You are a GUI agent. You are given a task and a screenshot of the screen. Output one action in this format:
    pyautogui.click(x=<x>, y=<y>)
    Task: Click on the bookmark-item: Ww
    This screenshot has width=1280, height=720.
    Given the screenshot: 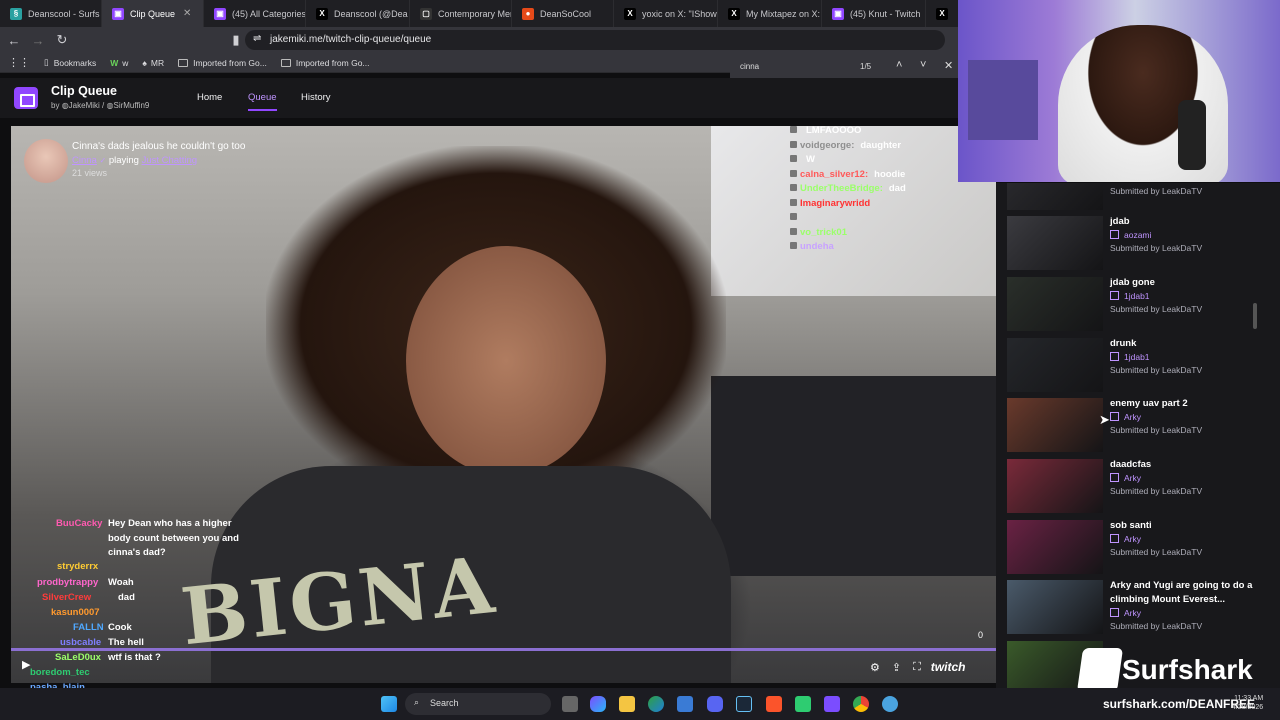 What is the action you would take?
    pyautogui.click(x=119, y=63)
    